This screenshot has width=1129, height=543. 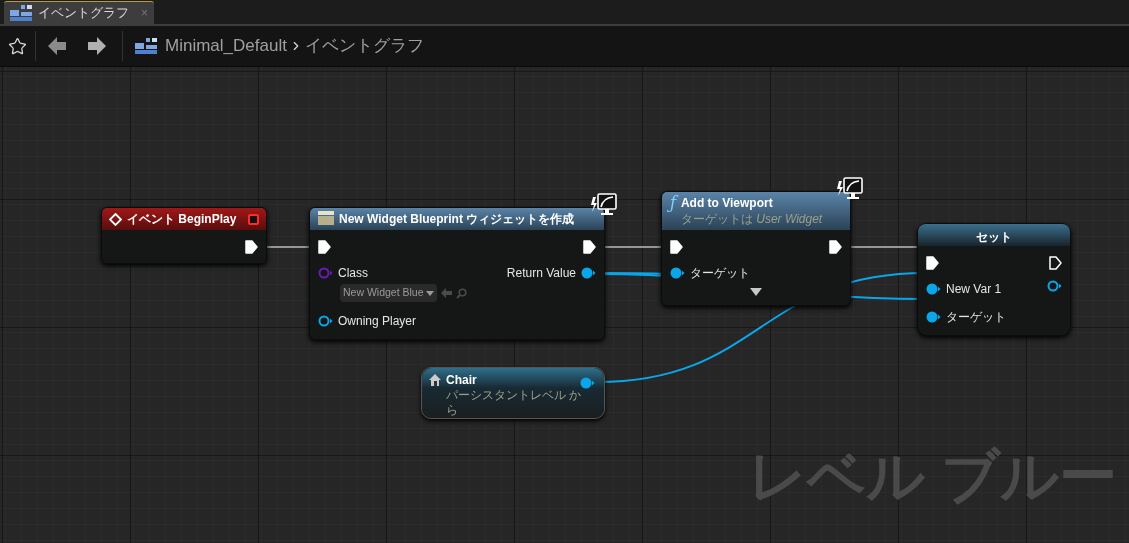 What do you see at coordinates (253, 219) in the screenshot?
I see `delegate-pin` at bounding box center [253, 219].